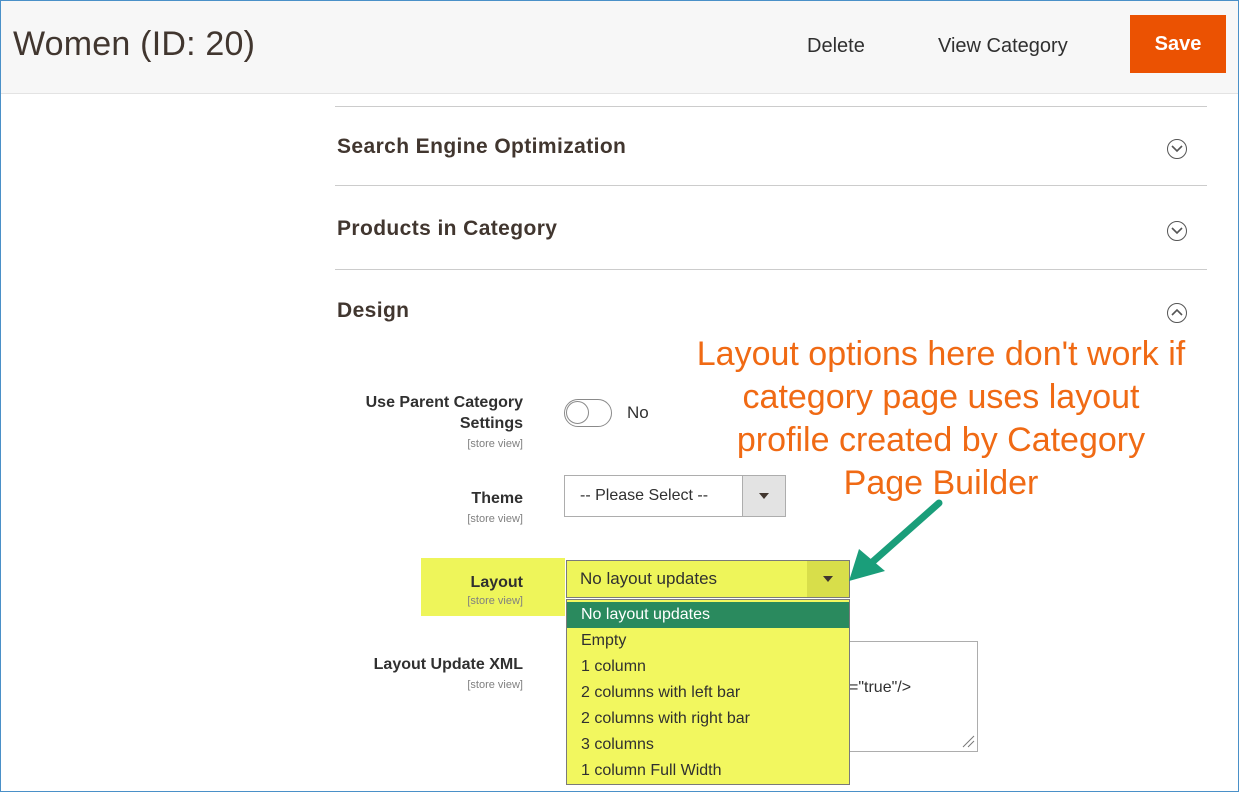  What do you see at coordinates (444, 413) in the screenshot?
I see `parent-settings-label: Use Parent Category Settings` at bounding box center [444, 413].